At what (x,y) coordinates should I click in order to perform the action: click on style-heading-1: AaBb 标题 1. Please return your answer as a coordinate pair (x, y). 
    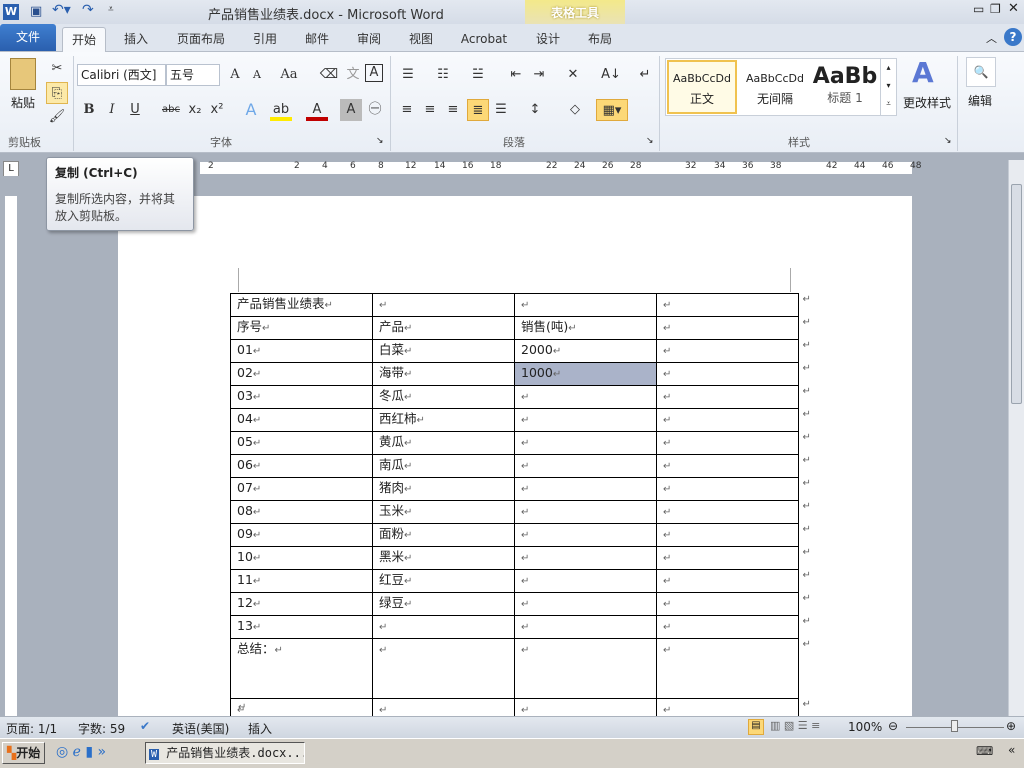
    Looking at the image, I should click on (845, 87).